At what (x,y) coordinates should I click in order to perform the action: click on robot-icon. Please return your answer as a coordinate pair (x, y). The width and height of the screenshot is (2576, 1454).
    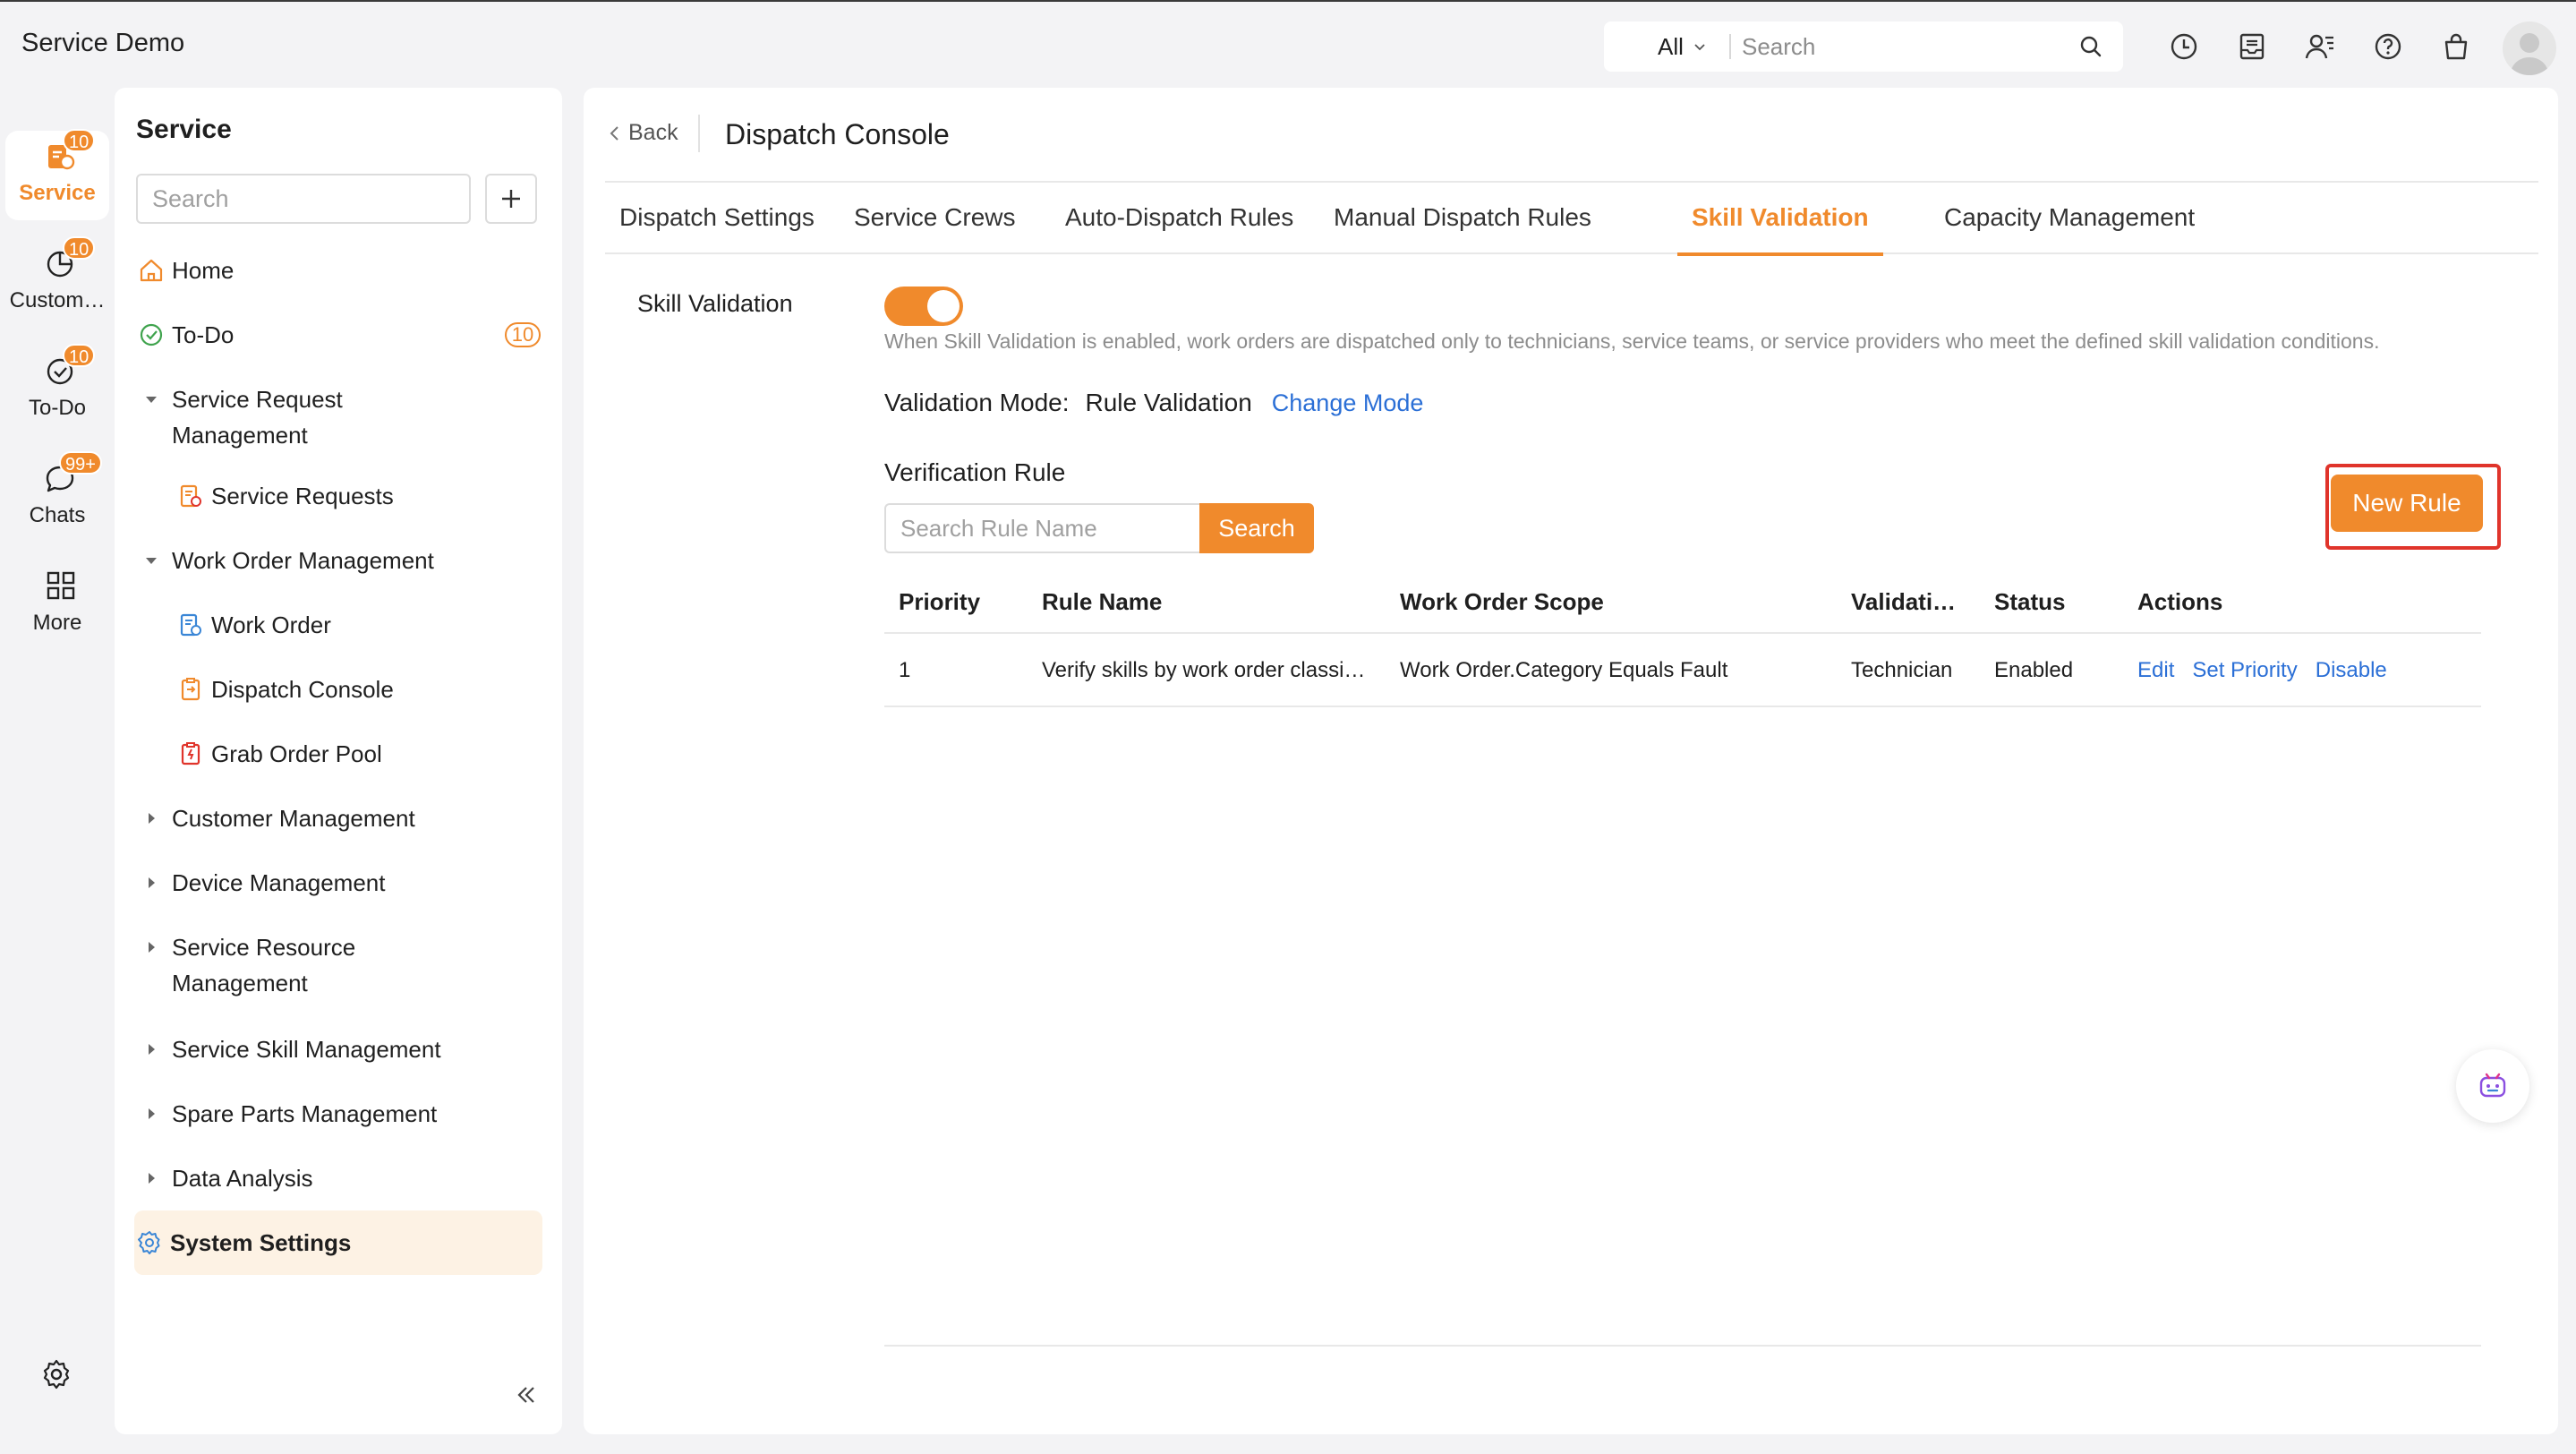
    Looking at the image, I should click on (2492, 1085).